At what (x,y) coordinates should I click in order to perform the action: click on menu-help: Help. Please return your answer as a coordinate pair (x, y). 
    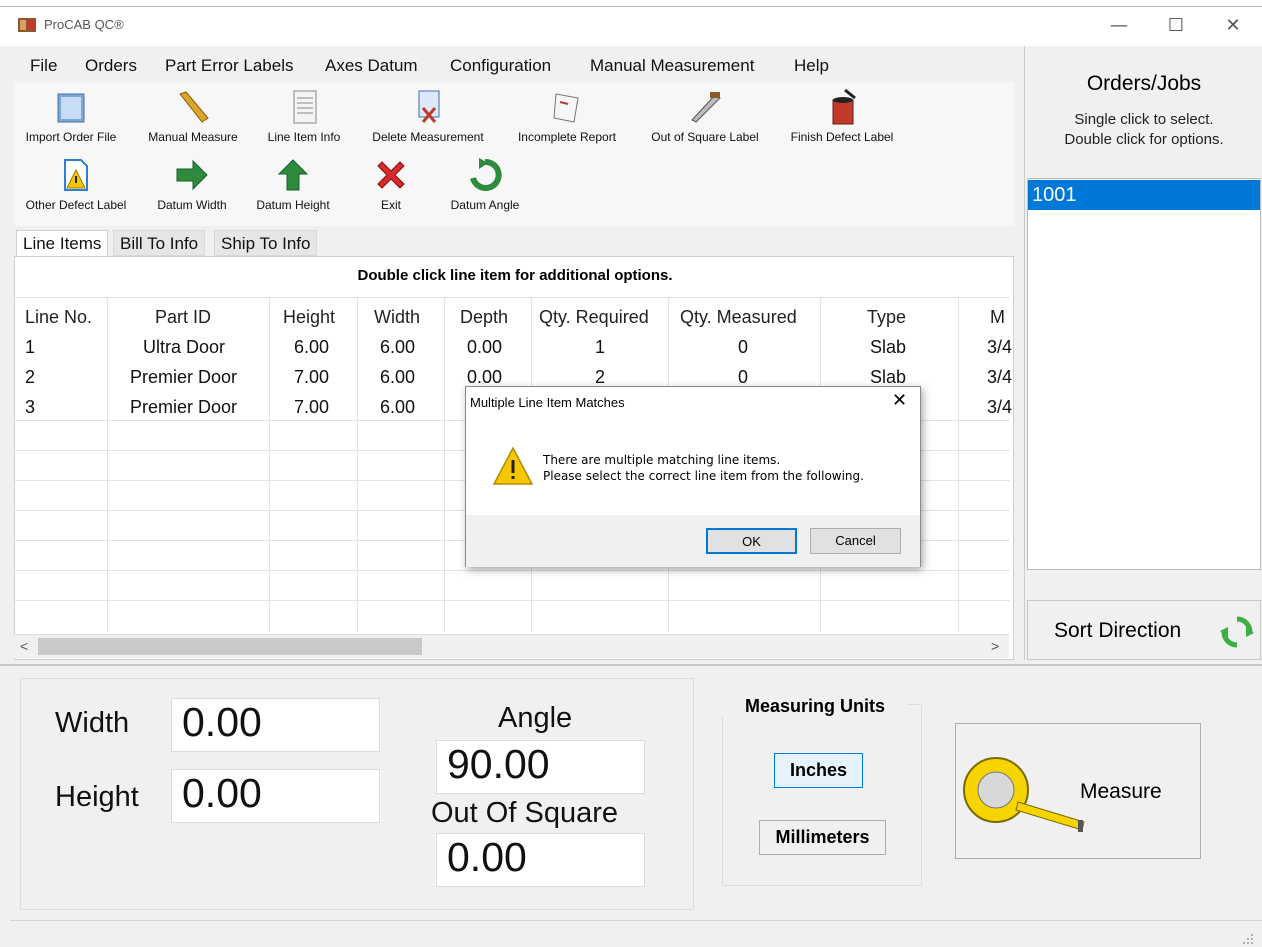
    Looking at the image, I should click on (811, 66).